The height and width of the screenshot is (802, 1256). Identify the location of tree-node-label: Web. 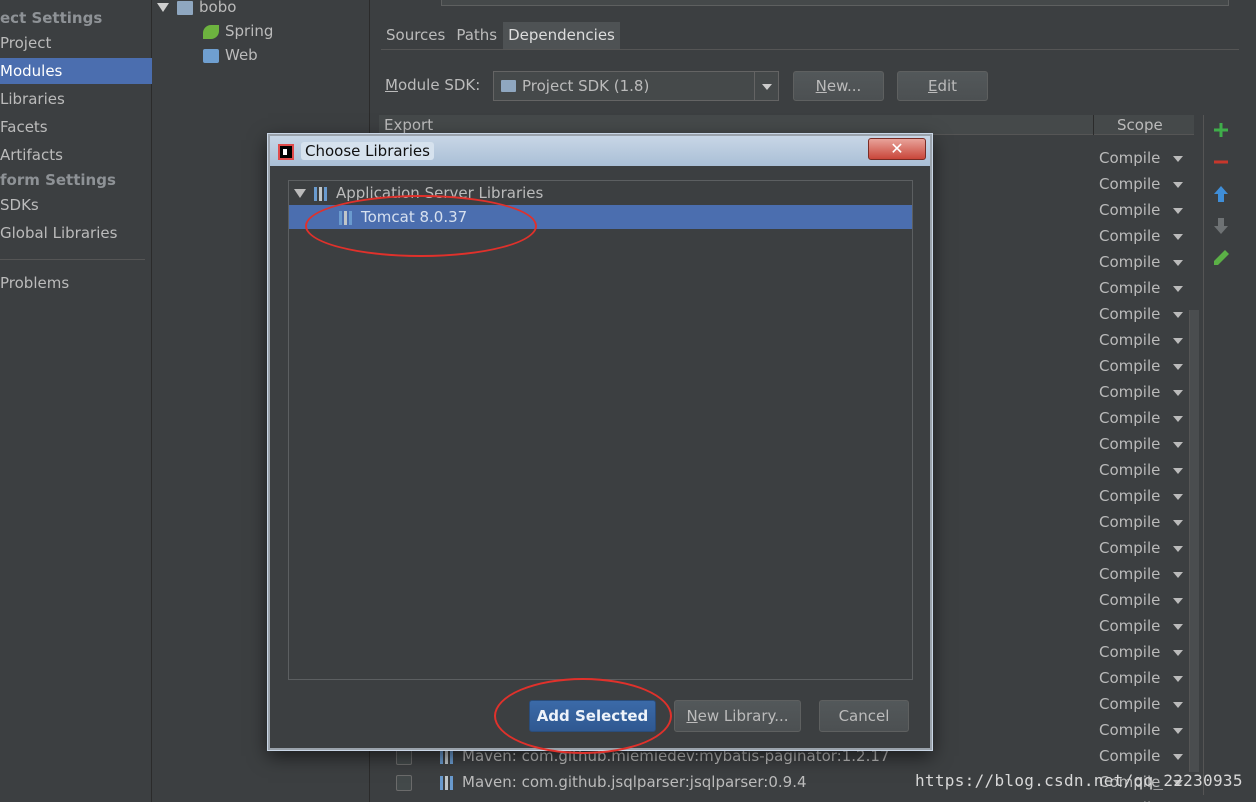
(241, 55).